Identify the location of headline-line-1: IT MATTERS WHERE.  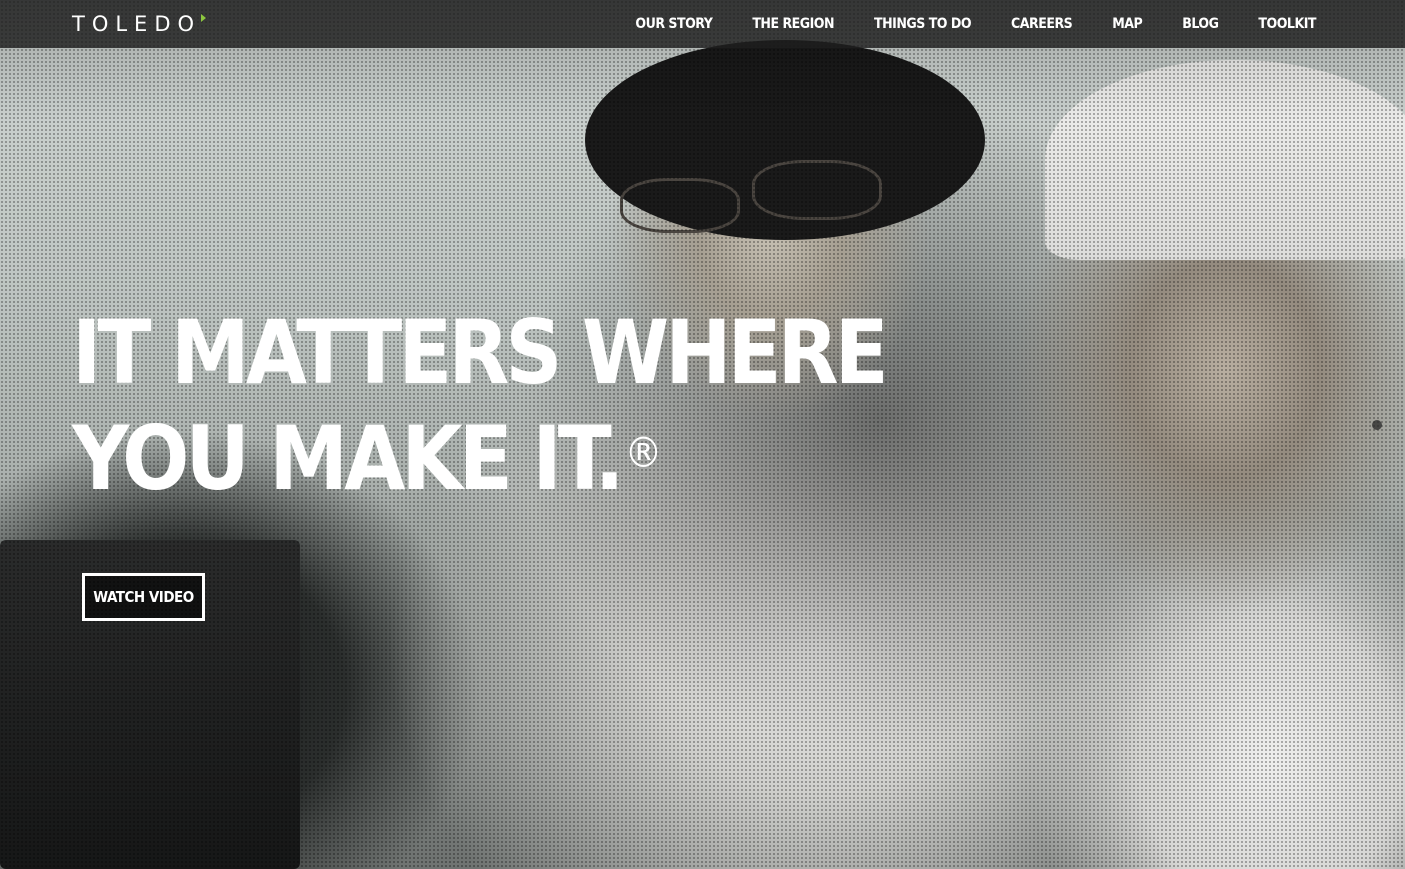
(480, 352).